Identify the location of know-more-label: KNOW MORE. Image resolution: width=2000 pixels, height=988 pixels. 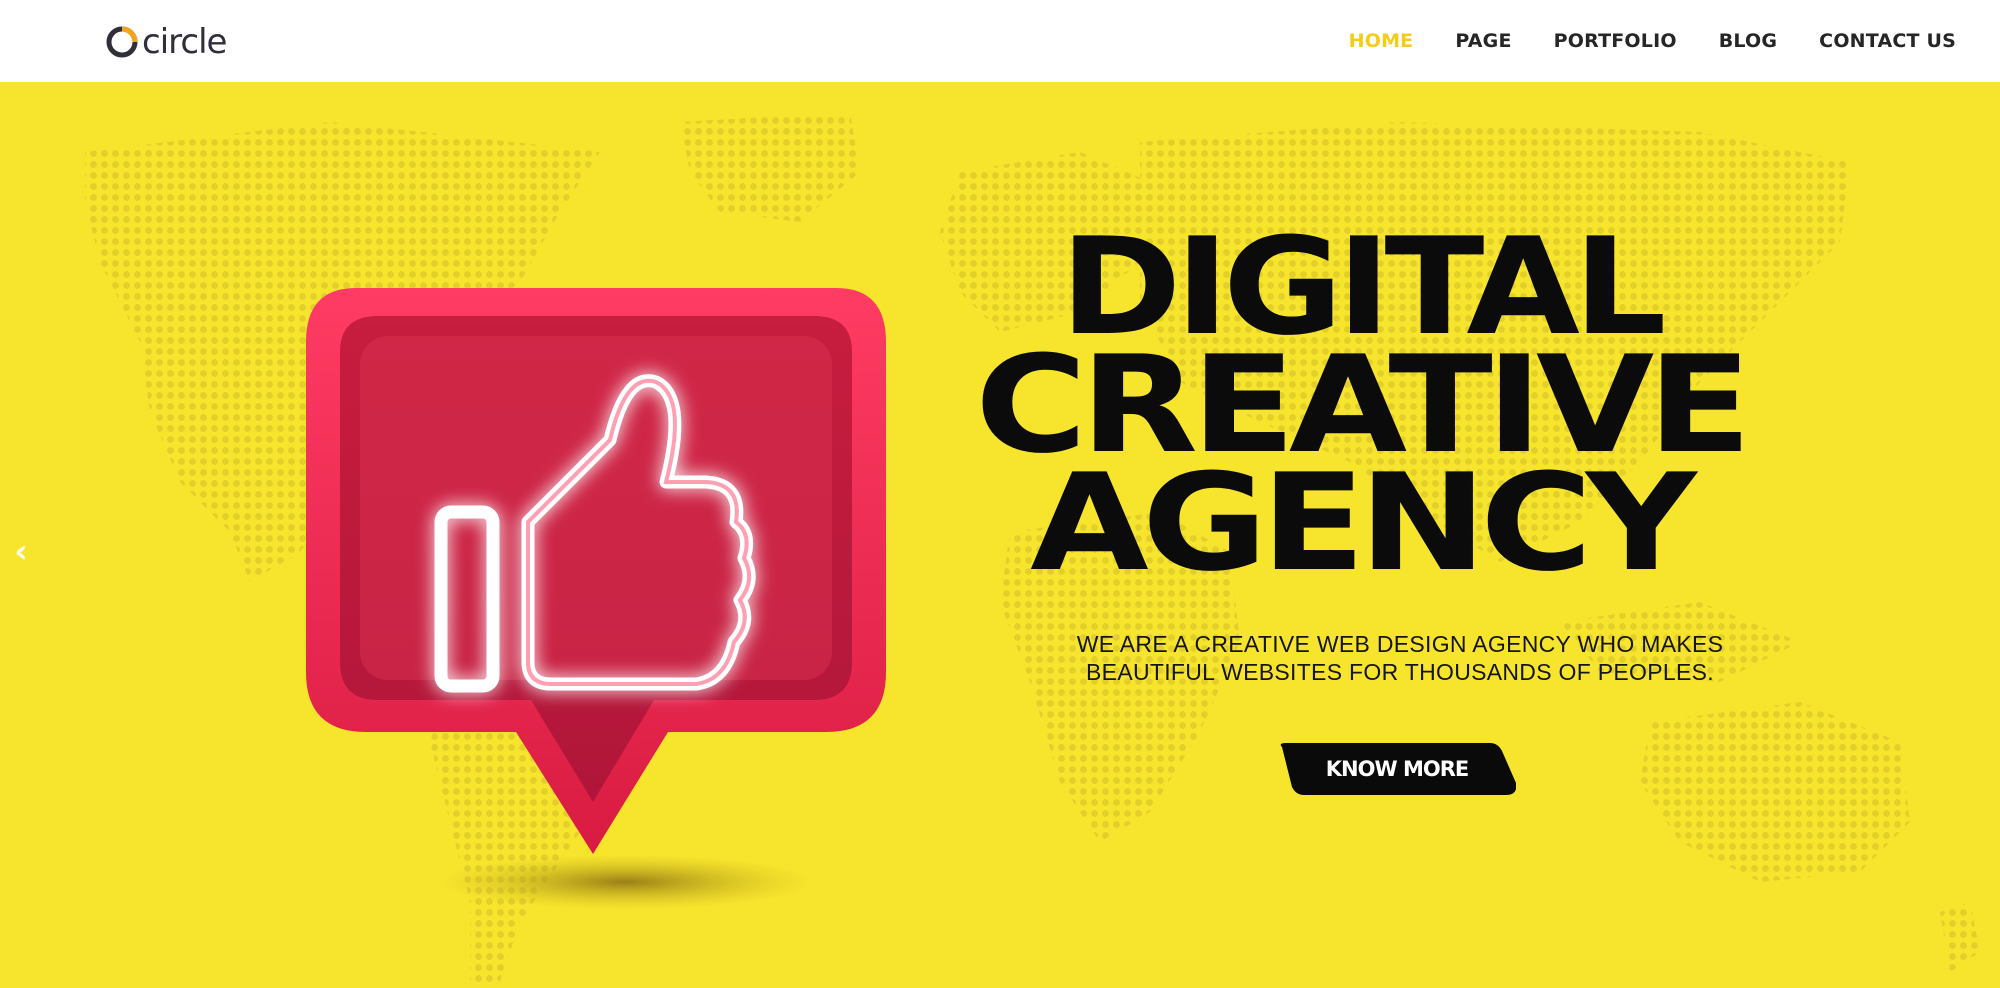
(1397, 769).